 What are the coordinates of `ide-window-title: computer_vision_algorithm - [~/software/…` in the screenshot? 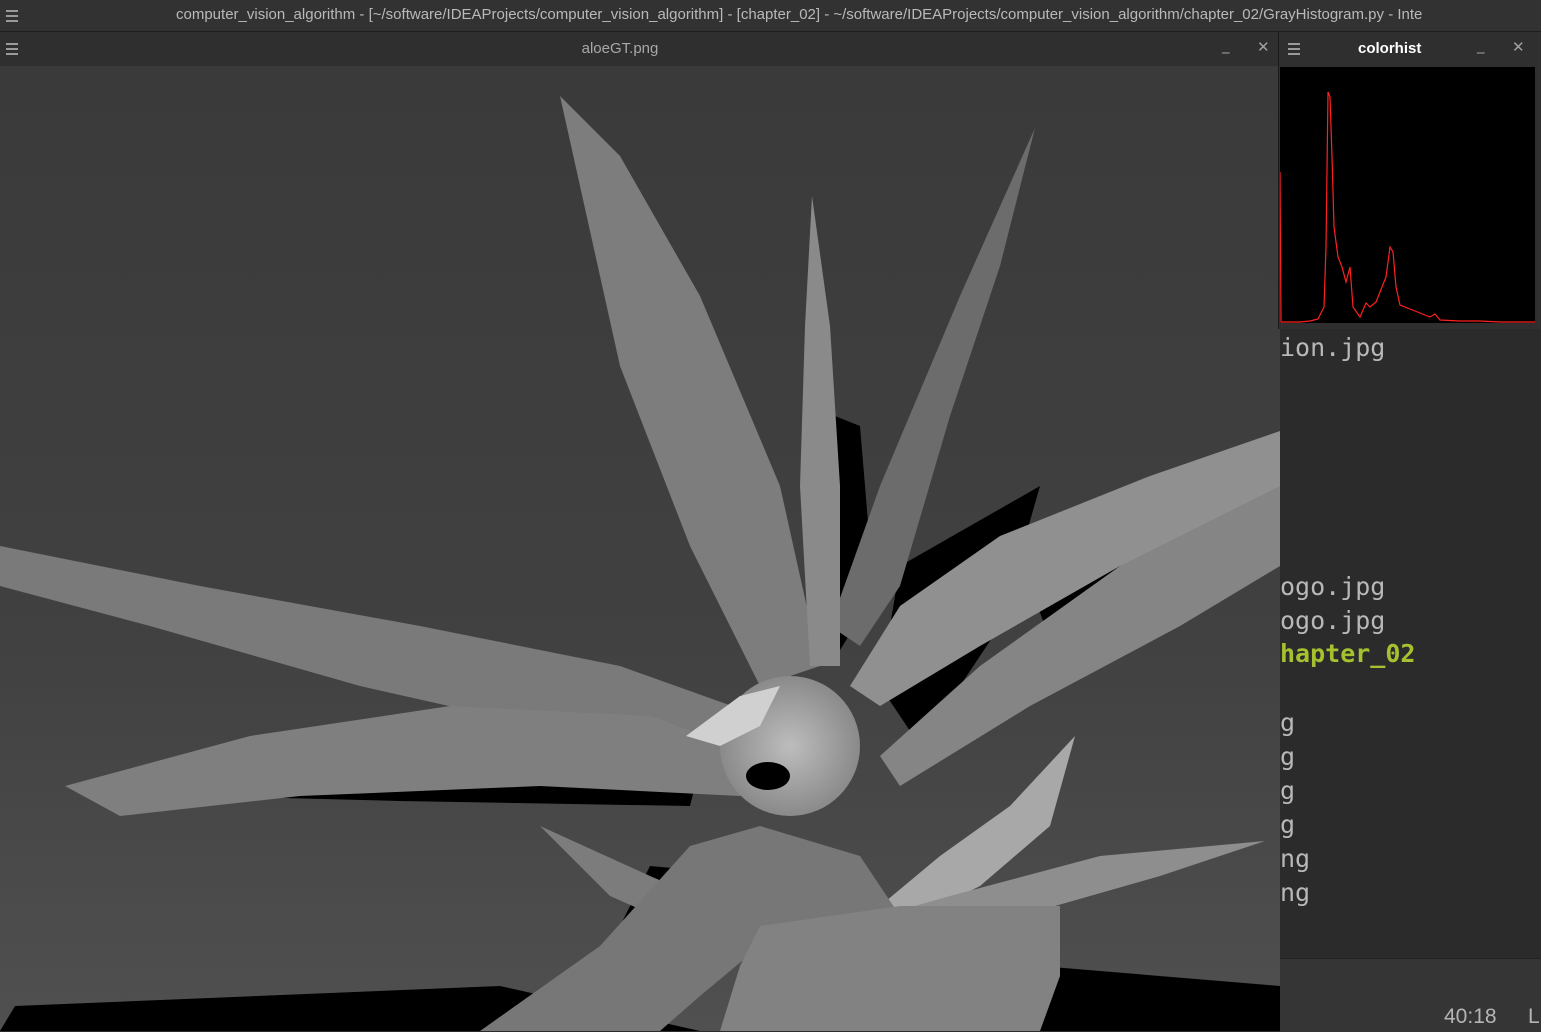 It's located at (799, 14).